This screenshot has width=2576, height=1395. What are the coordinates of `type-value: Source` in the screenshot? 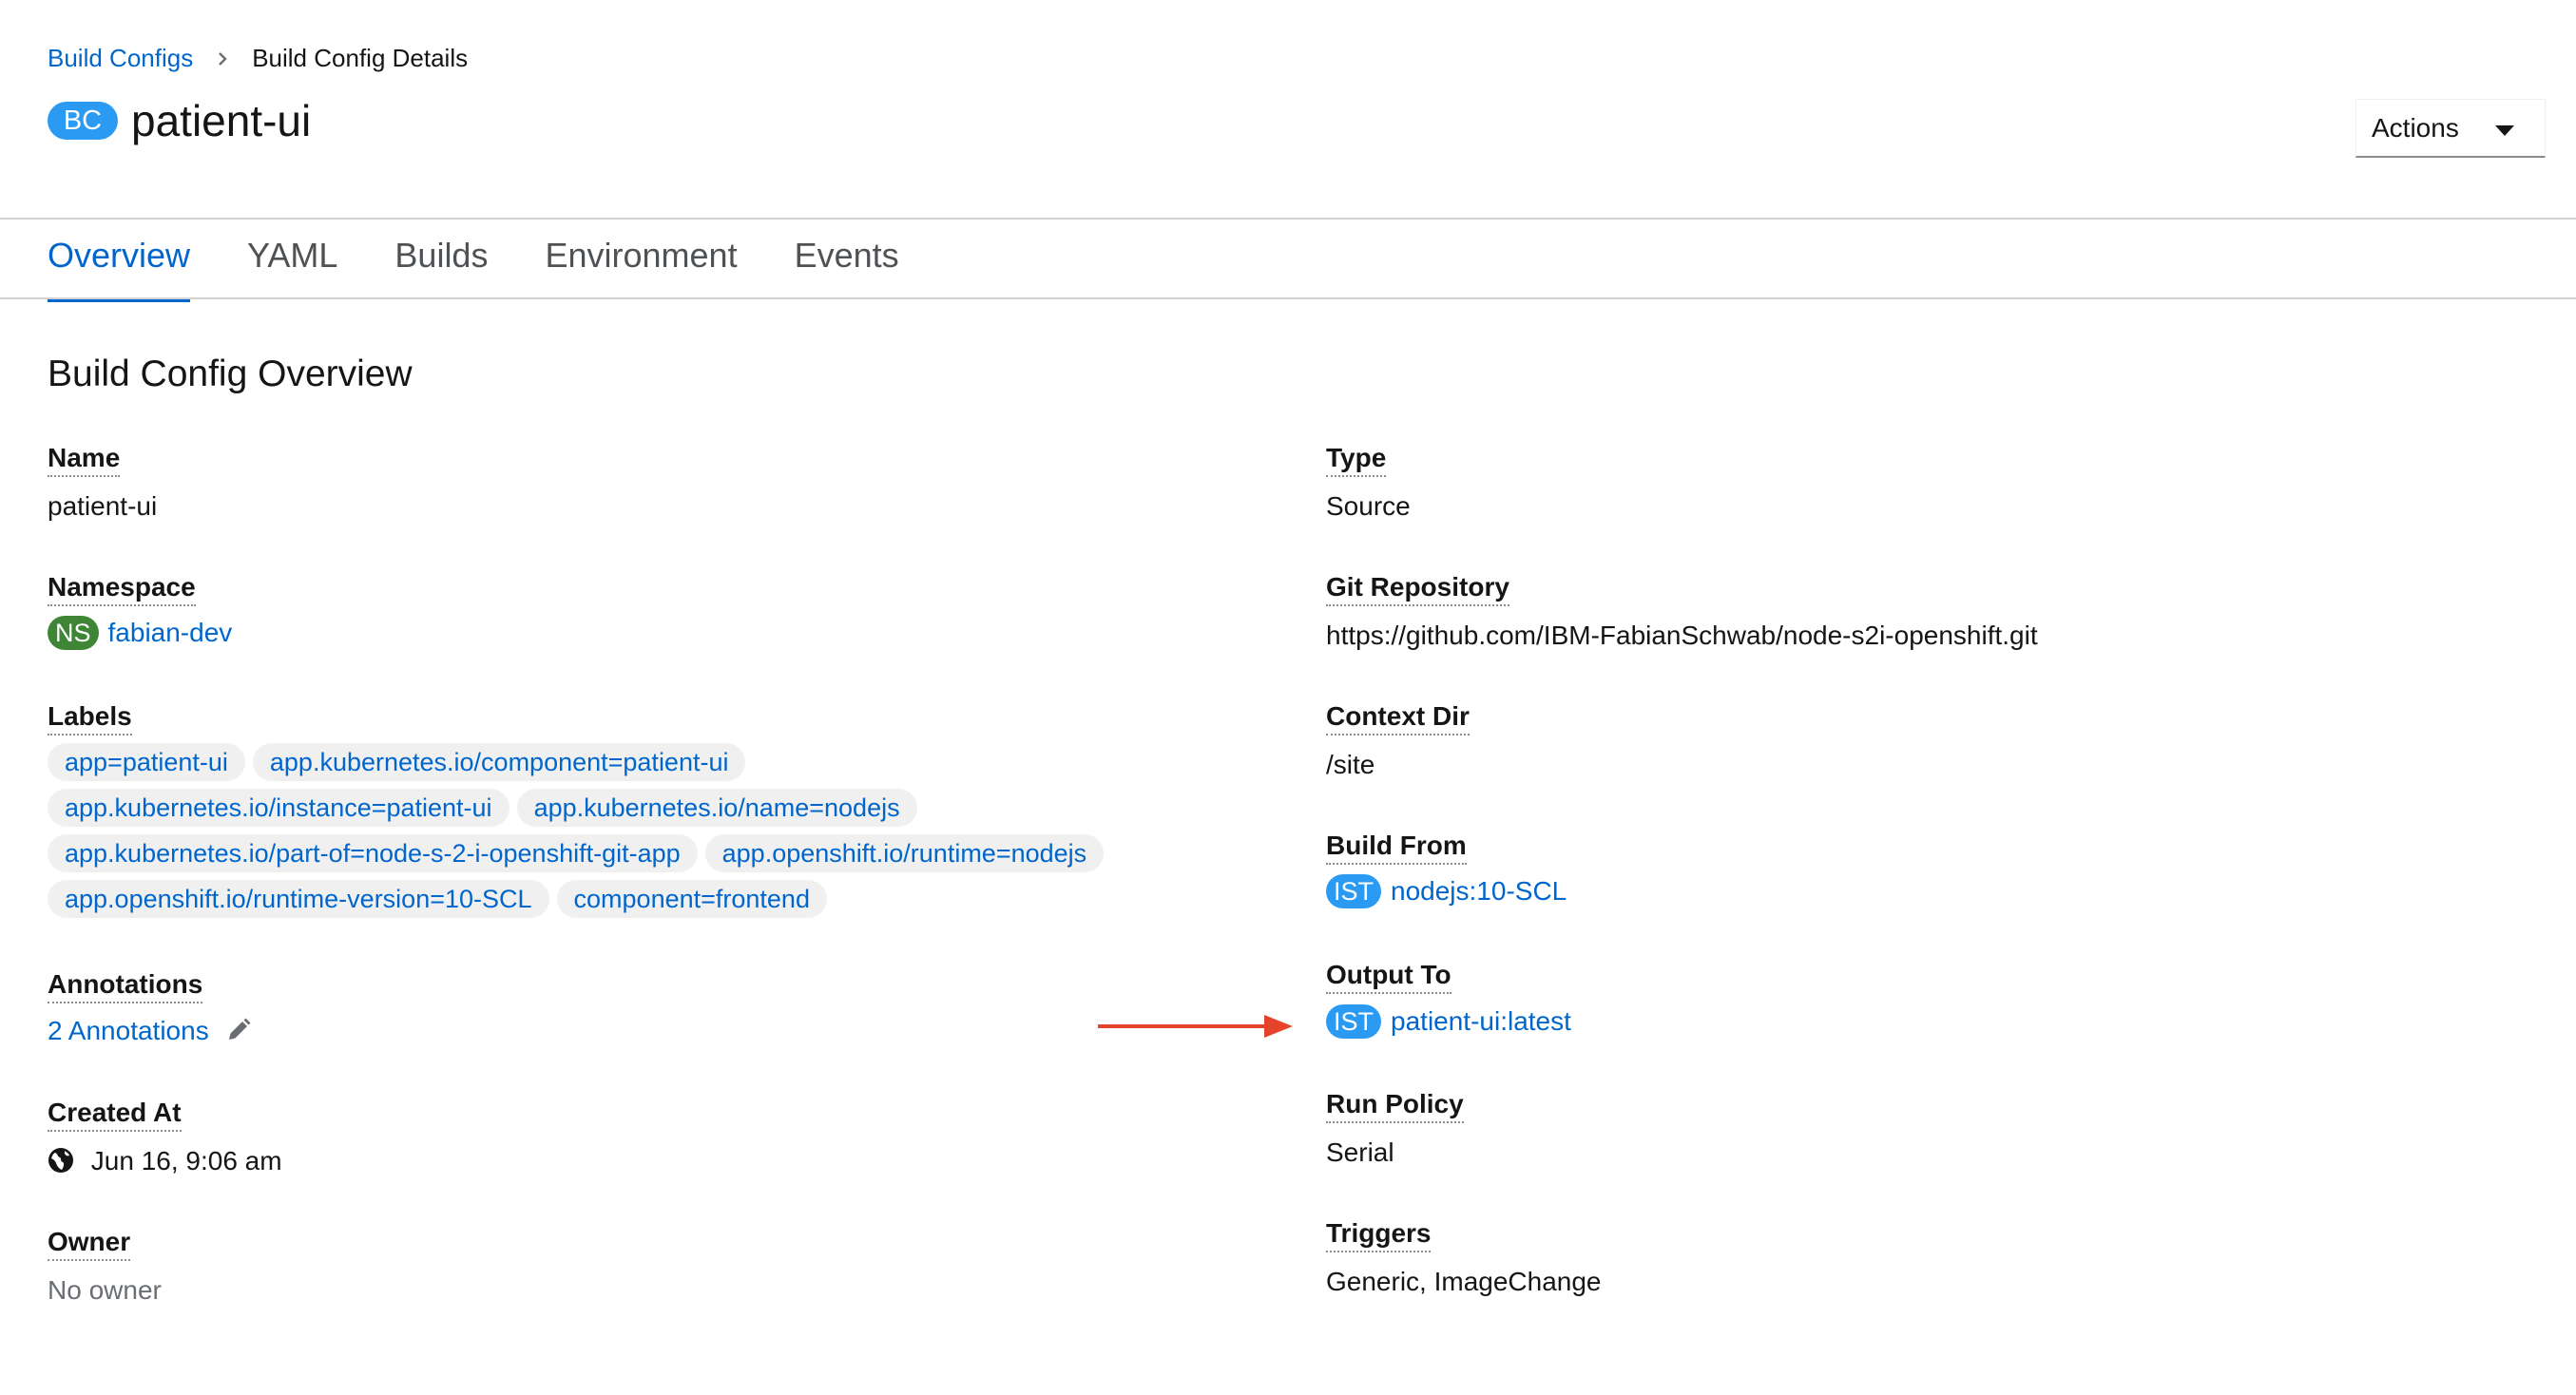 It's located at (1368, 506).